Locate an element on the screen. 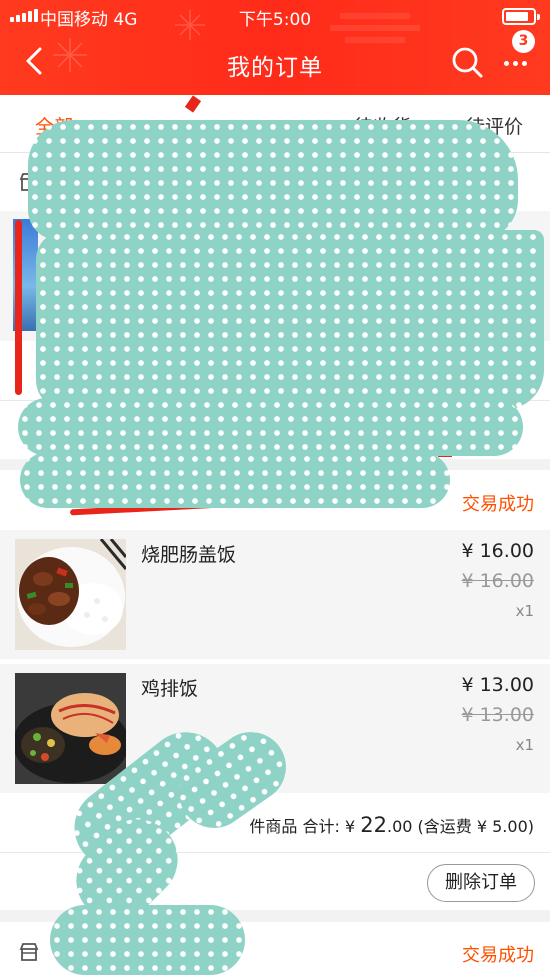 This screenshot has width=550, height=978. battery-icon is located at coordinates (521, 16).